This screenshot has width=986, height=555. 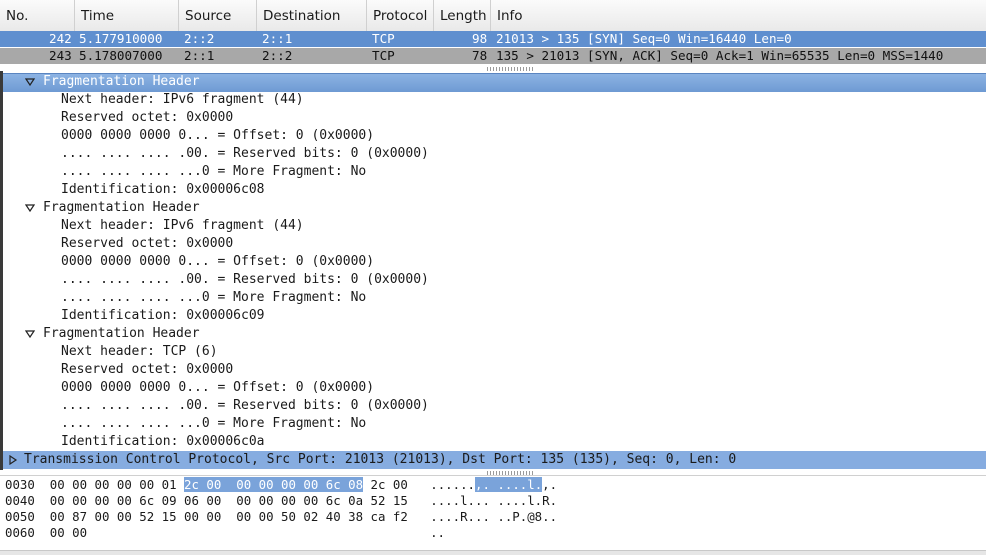 What do you see at coordinates (480, 55) in the screenshot?
I see `packet-length: 78` at bounding box center [480, 55].